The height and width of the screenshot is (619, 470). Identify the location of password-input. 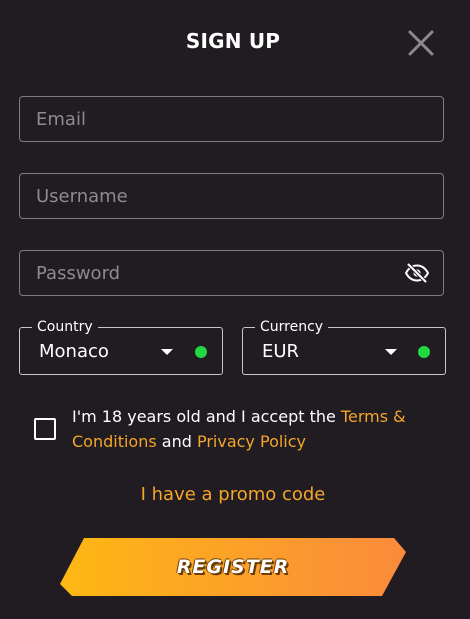
(231, 273).